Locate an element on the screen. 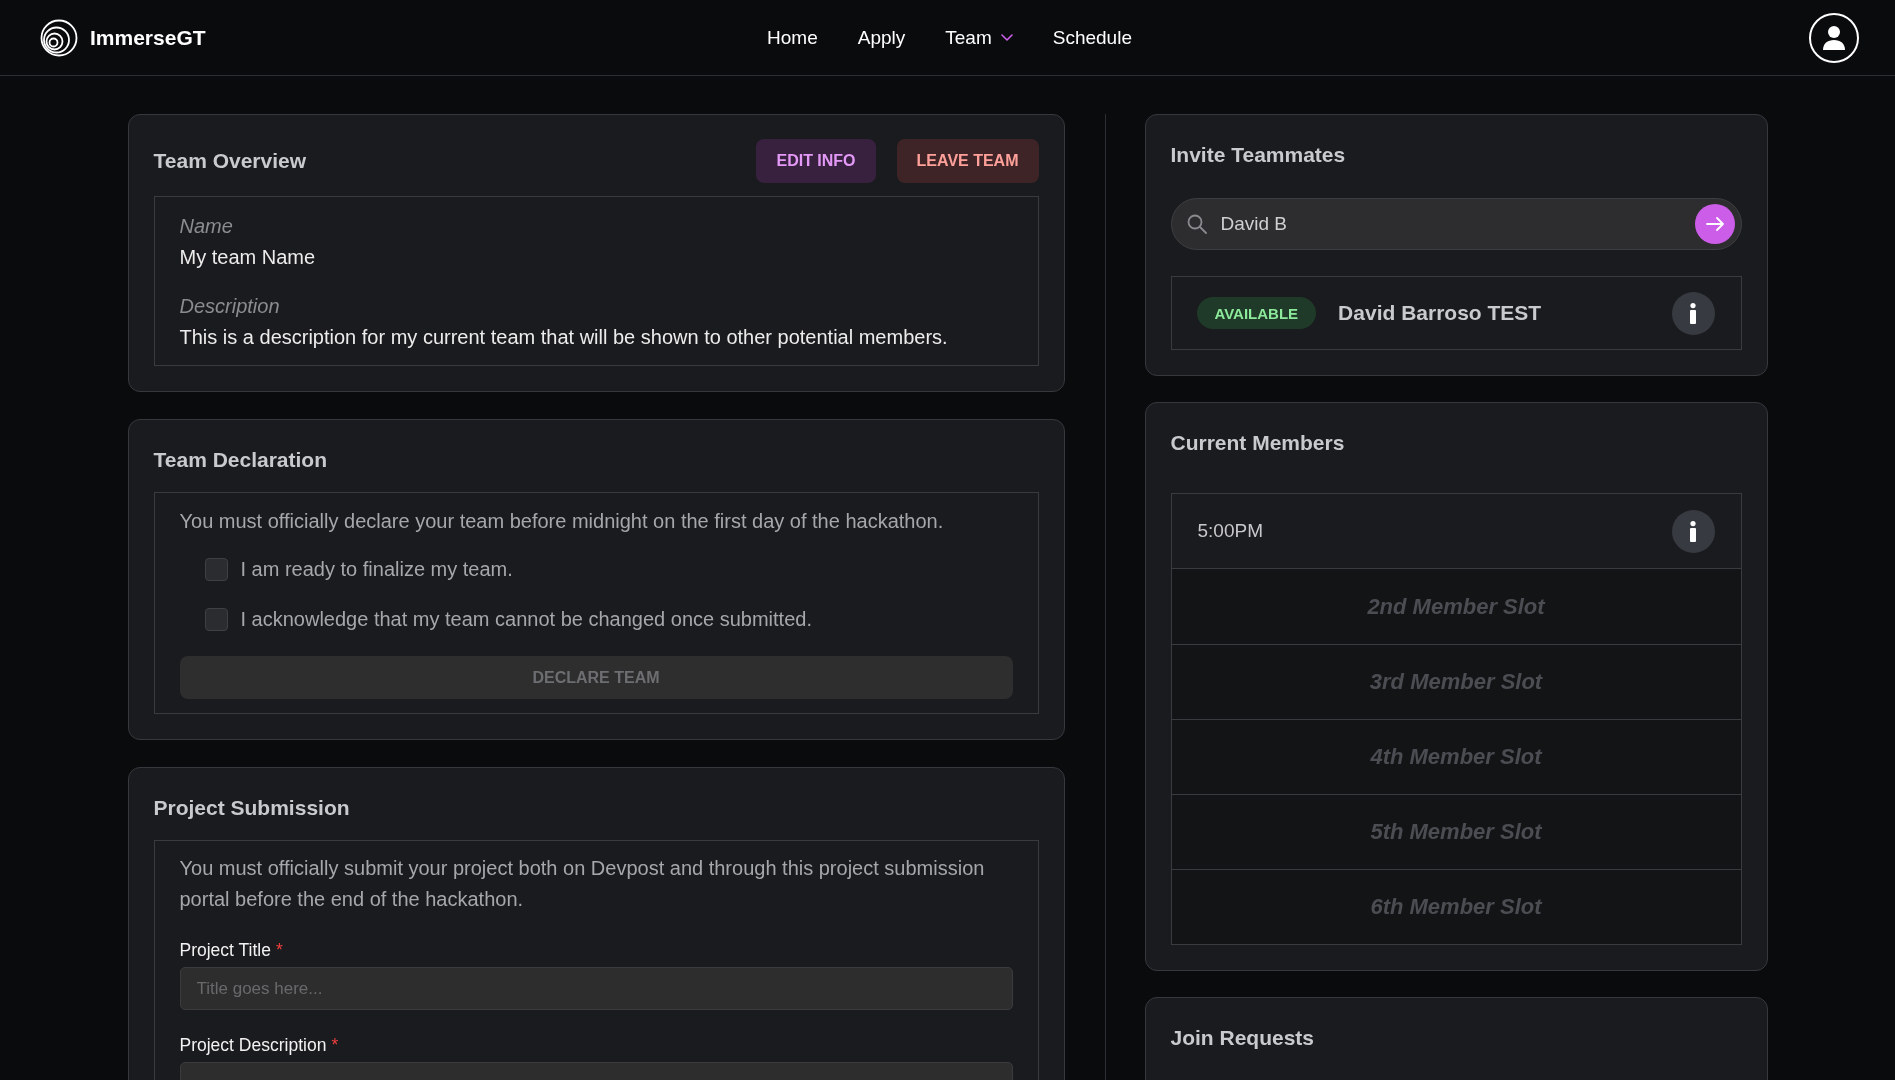 The height and width of the screenshot is (1080, 1895). field-label: Description is located at coordinates (230, 306).